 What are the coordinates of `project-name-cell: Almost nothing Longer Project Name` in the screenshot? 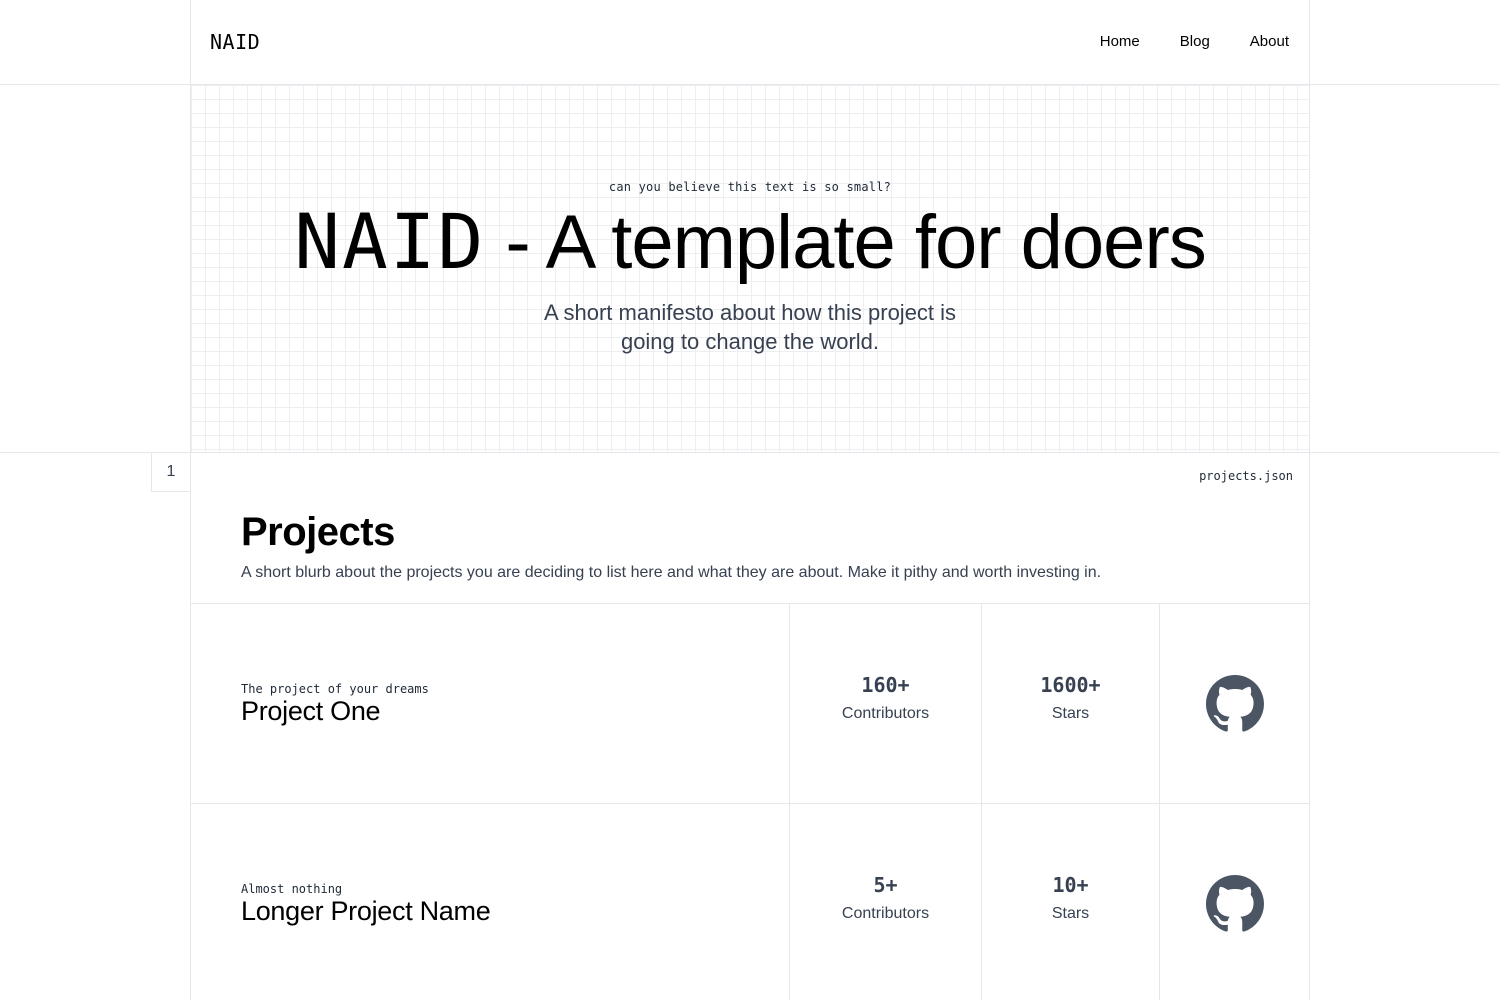 It's located at (490, 902).